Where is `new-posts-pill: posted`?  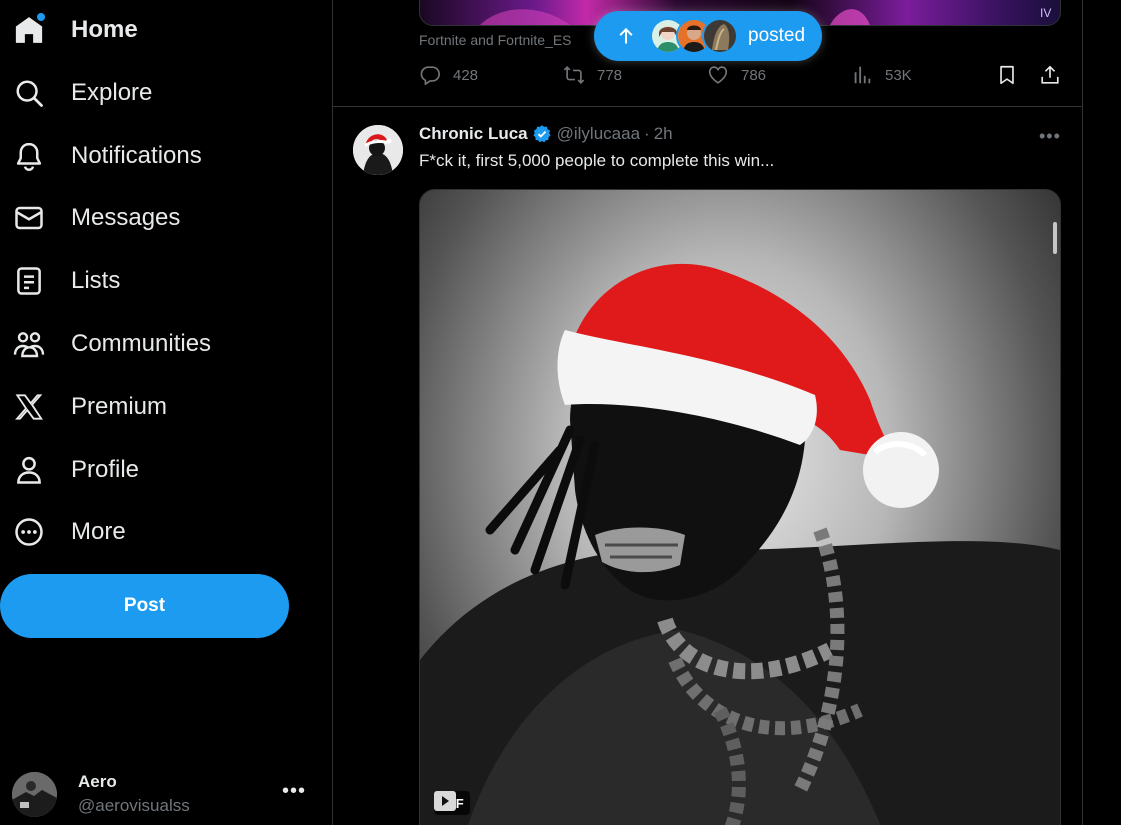 new-posts-pill: posted is located at coordinates (708, 36).